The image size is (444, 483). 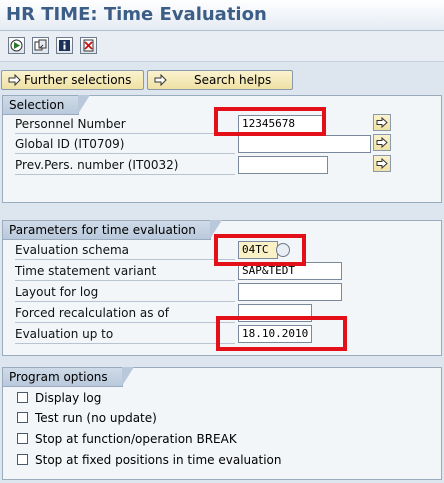 What do you see at coordinates (68, 377) in the screenshot?
I see `program-options-header: Program options` at bounding box center [68, 377].